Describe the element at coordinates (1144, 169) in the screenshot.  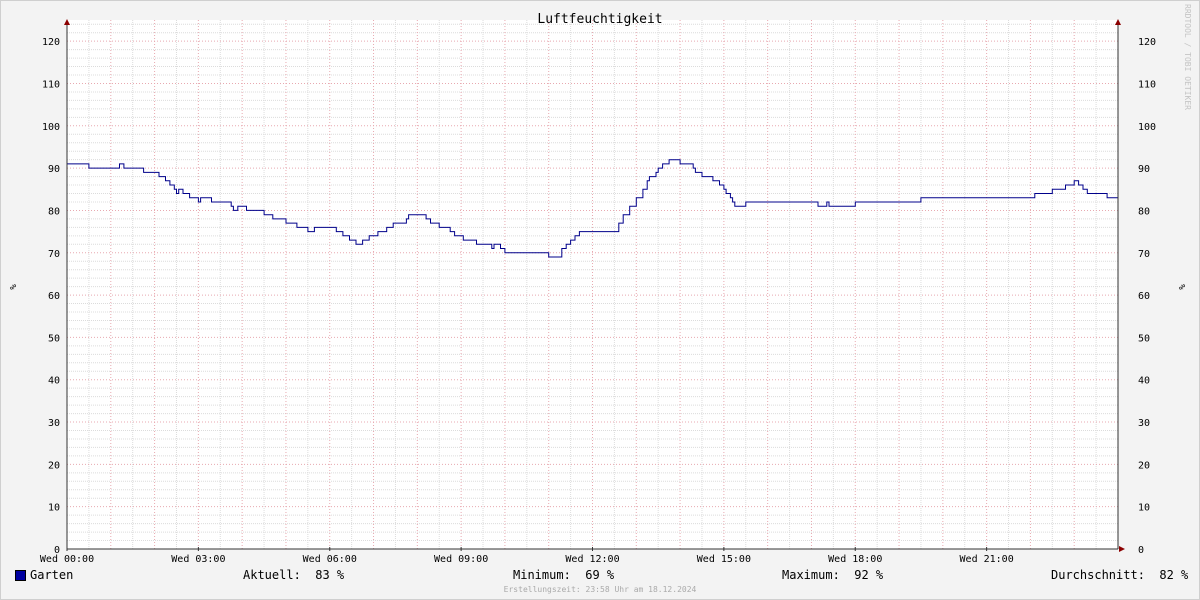
I see `y-tick-label-right: 90` at that location.